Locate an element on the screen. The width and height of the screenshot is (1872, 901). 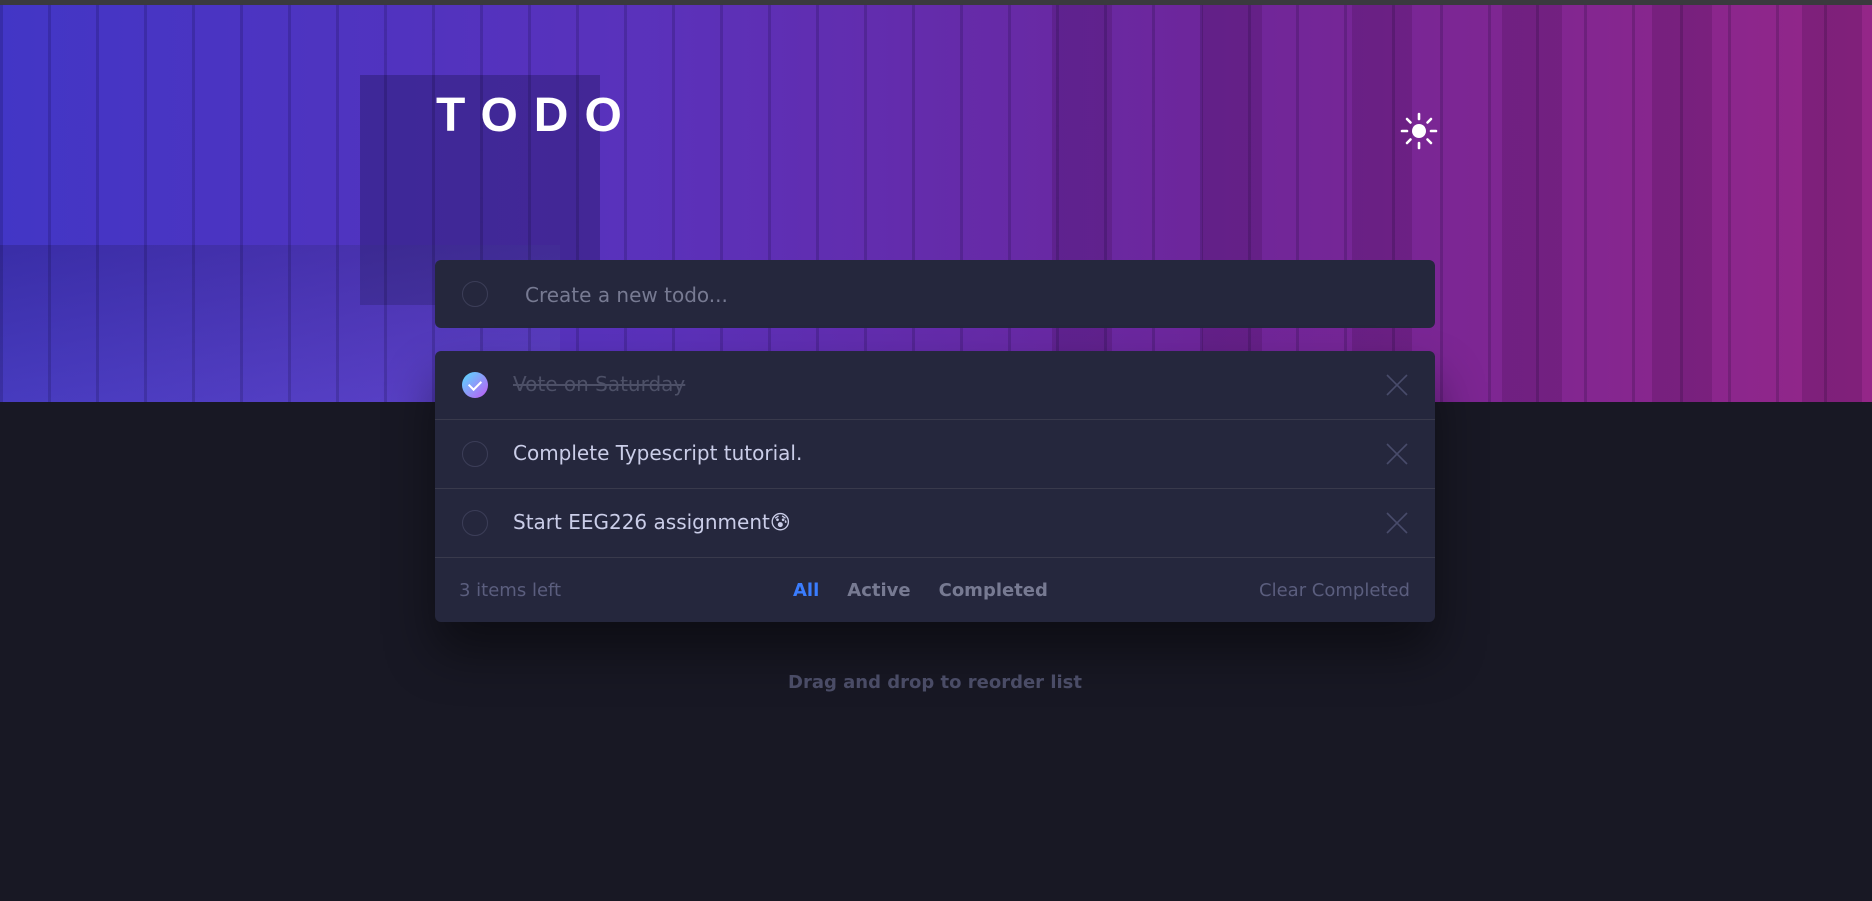
todo-item: Complete Typescript tutorial. is located at coordinates (935, 454).